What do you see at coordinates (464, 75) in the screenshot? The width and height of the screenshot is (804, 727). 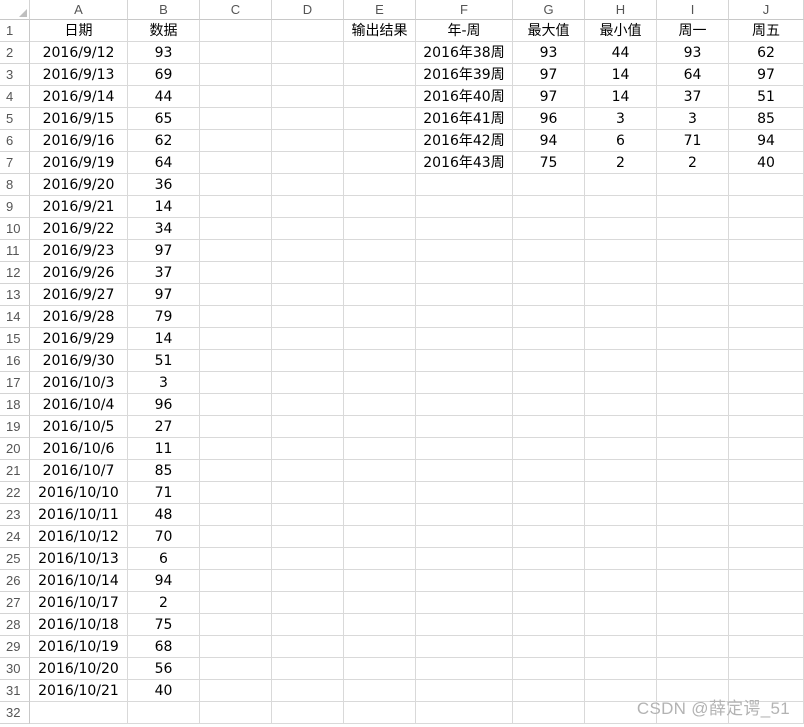 I see `cell-f3: 2016年39周` at bounding box center [464, 75].